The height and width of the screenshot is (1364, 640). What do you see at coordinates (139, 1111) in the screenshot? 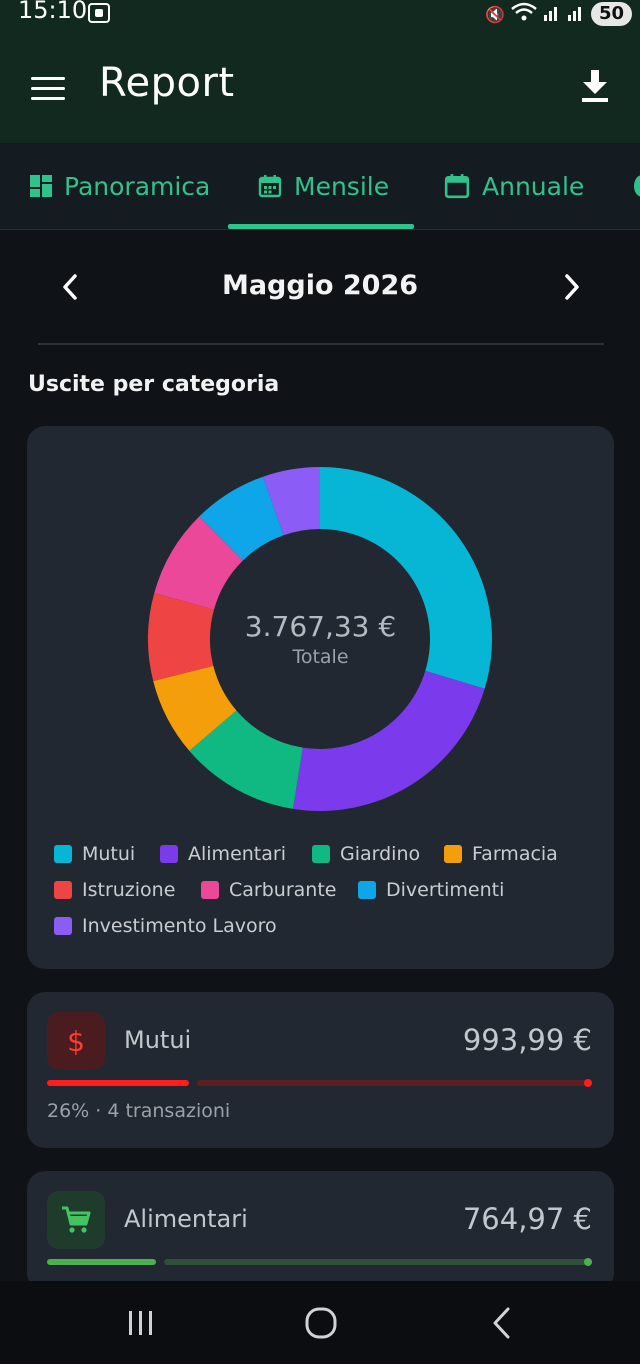
I see `category-meta: 26% · 4 transazioni` at bounding box center [139, 1111].